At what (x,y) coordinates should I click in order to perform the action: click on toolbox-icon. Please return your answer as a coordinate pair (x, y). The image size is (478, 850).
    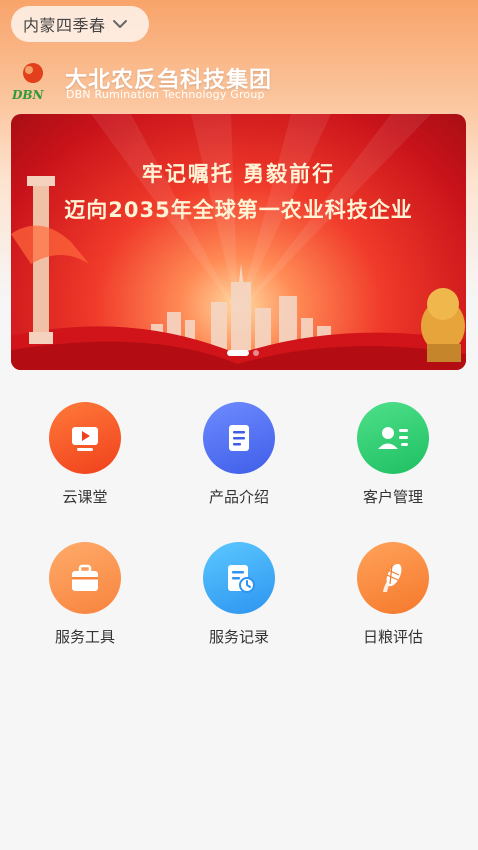
    Looking at the image, I should click on (85, 578).